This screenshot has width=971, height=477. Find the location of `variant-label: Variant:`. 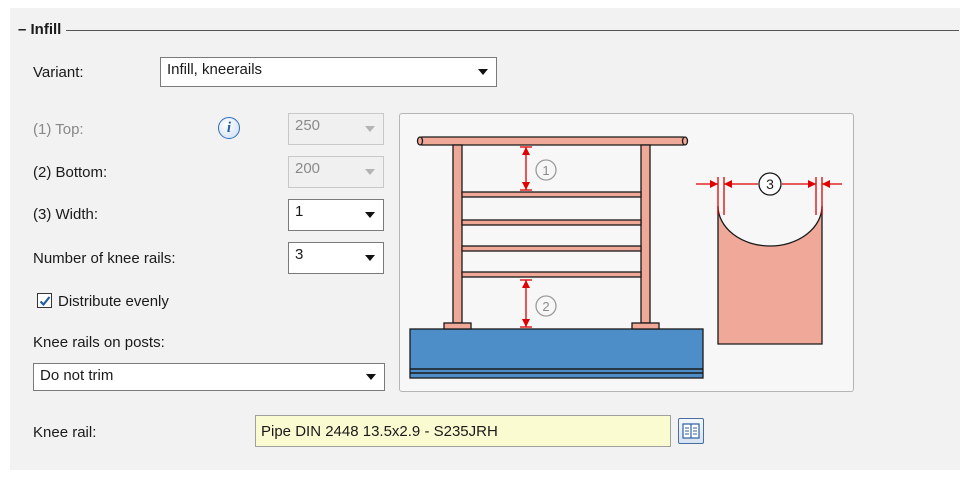

variant-label: Variant: is located at coordinates (58, 72).